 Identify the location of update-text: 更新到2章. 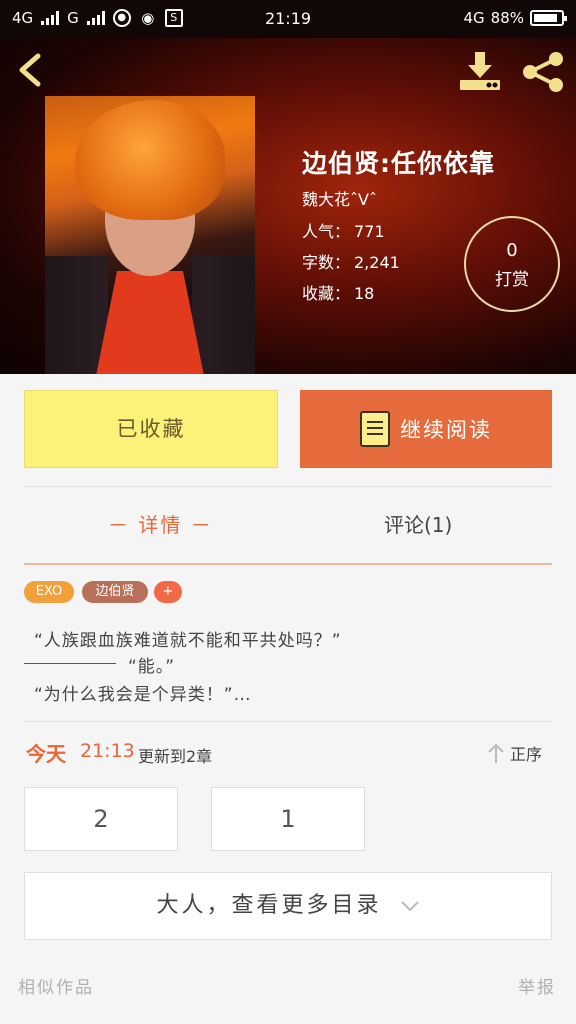
(175, 756).